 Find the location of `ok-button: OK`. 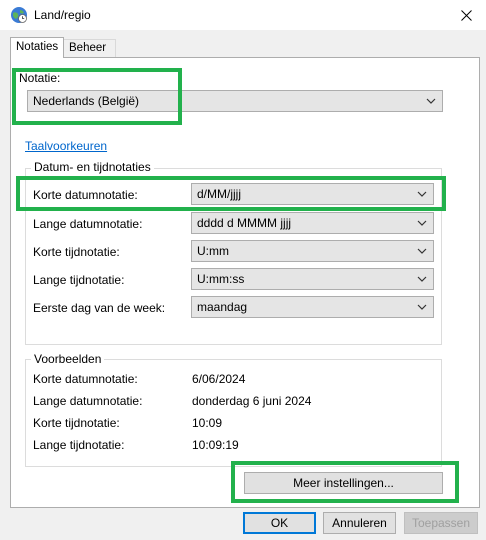

ok-button: OK is located at coordinates (279, 523).